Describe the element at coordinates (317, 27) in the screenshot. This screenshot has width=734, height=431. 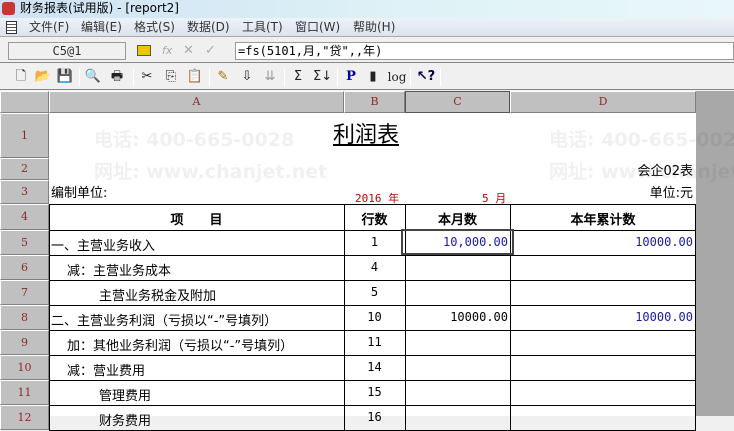
I see `menu-window: 窗口(W)` at that location.